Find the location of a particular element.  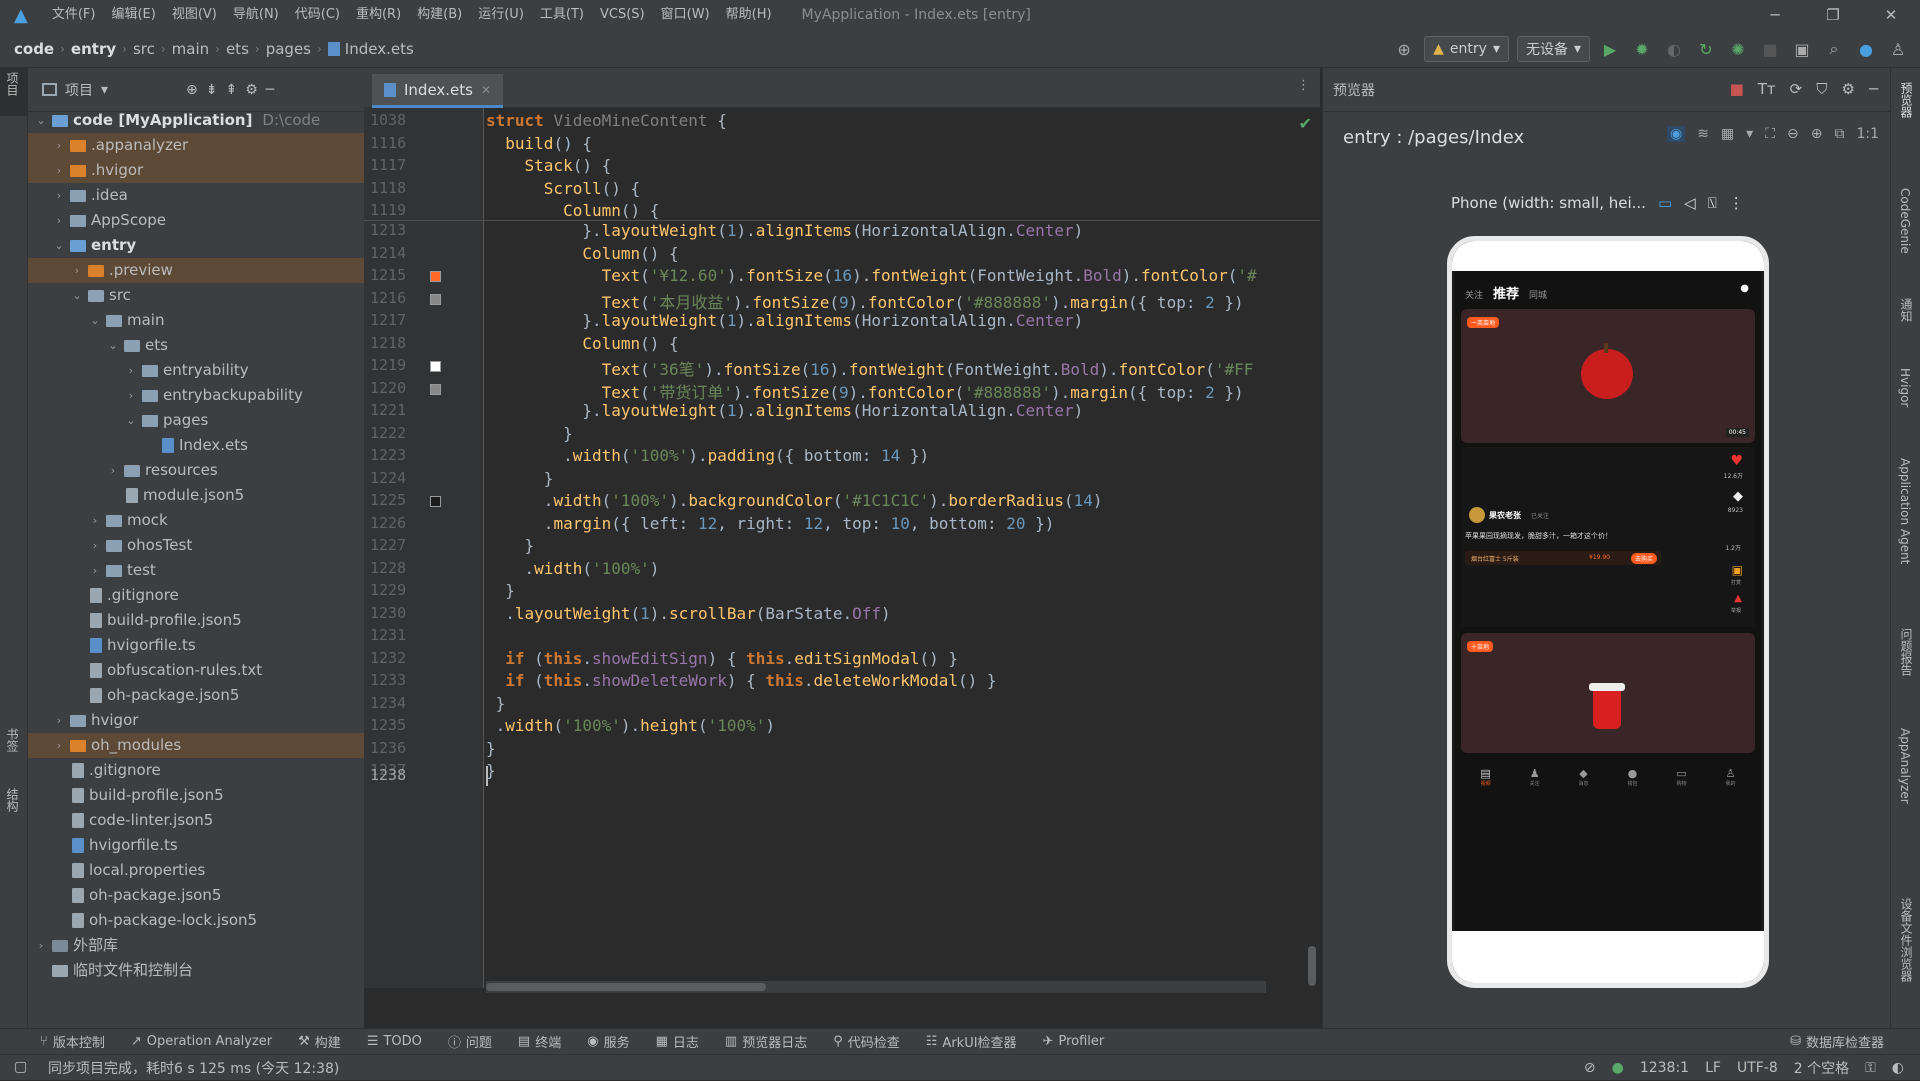

tab-index-ets: Index.ets ✕ is located at coordinates (438, 91).